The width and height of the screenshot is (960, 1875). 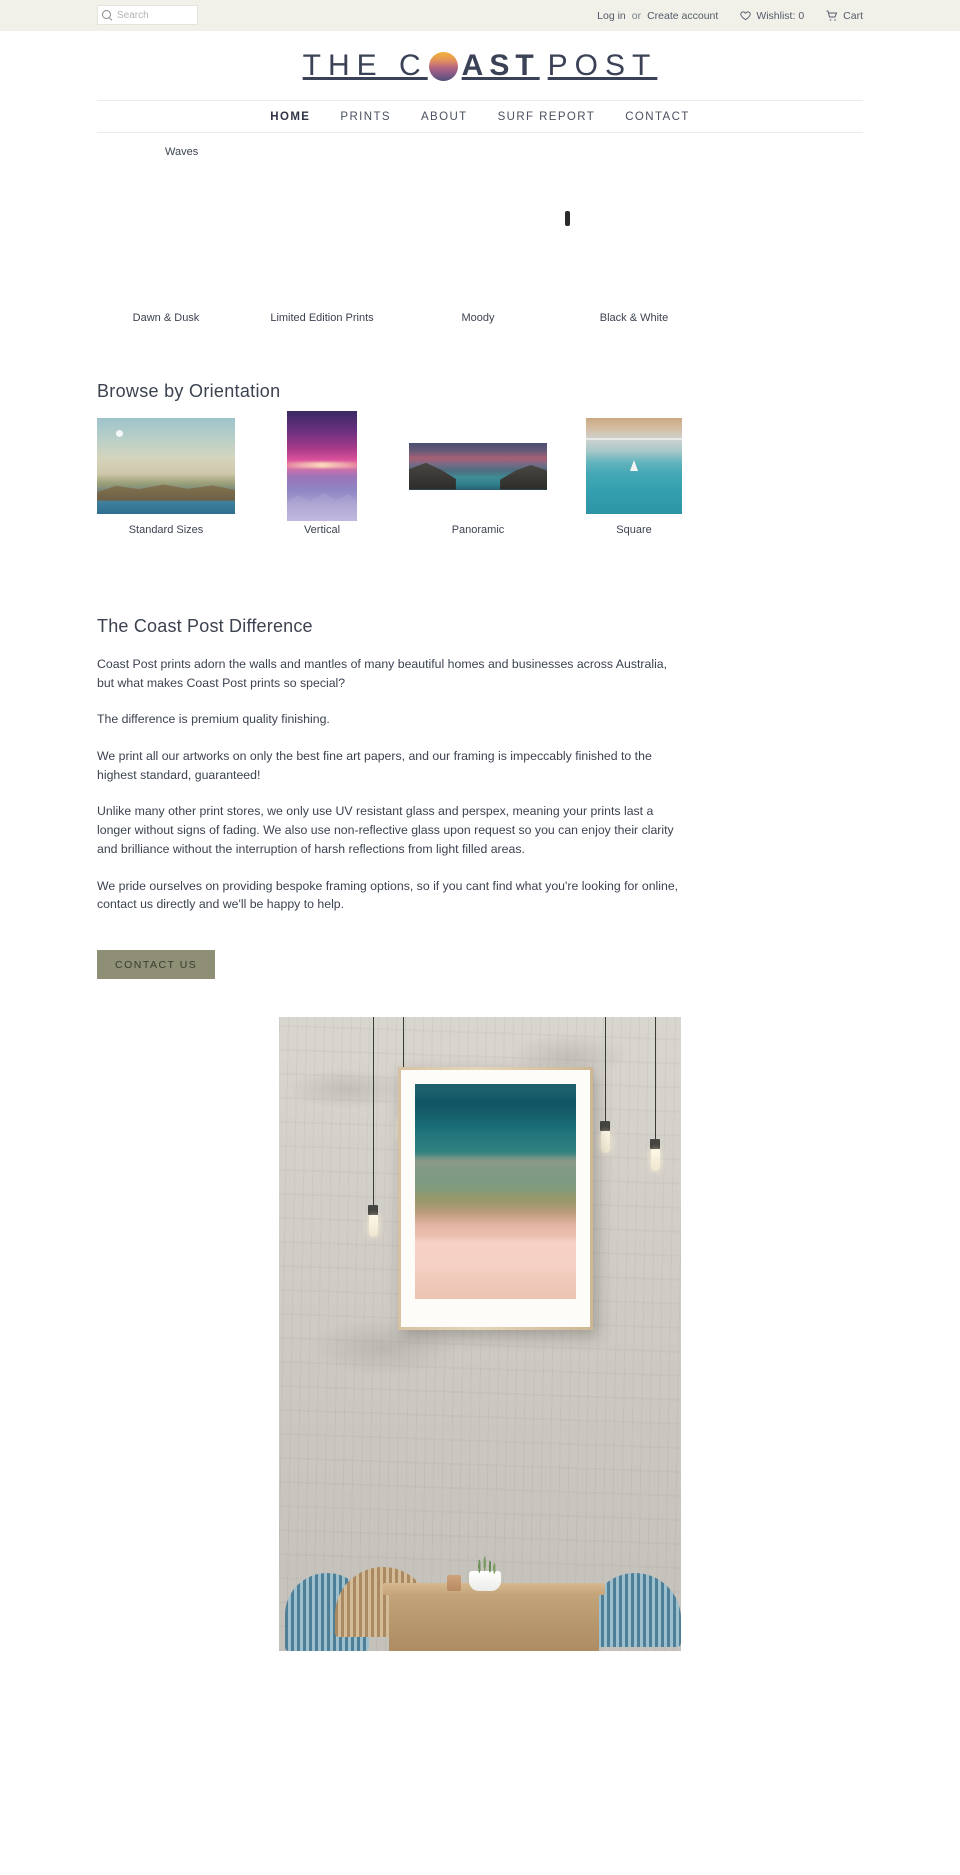 What do you see at coordinates (182, 152) in the screenshot?
I see `hero-caption: Waves` at bounding box center [182, 152].